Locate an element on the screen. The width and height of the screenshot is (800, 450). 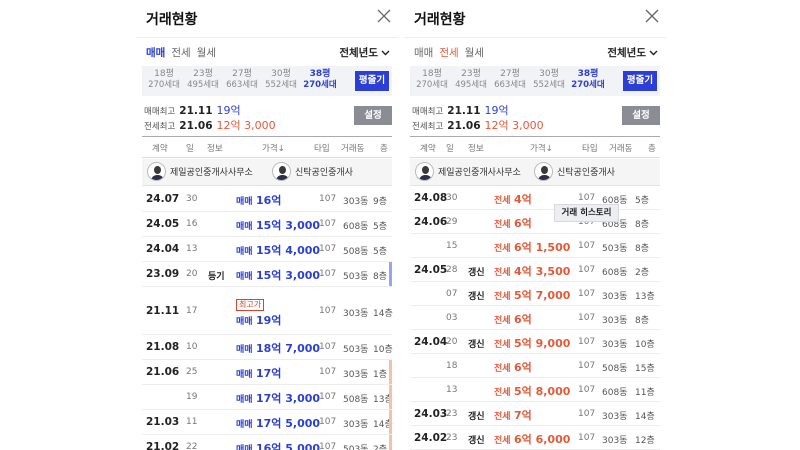
table-row: 21.06 25 매매 17억 107 303동 1층 is located at coordinates (267, 372).